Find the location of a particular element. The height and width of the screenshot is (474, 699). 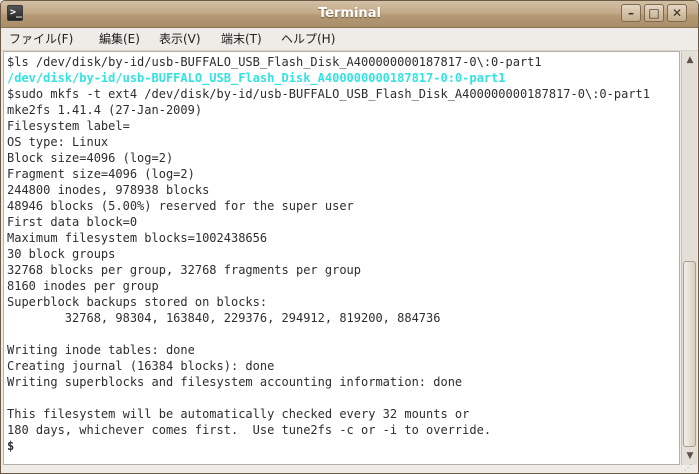

resize-grip-icon: ⋰ is located at coordinates (690, 468).